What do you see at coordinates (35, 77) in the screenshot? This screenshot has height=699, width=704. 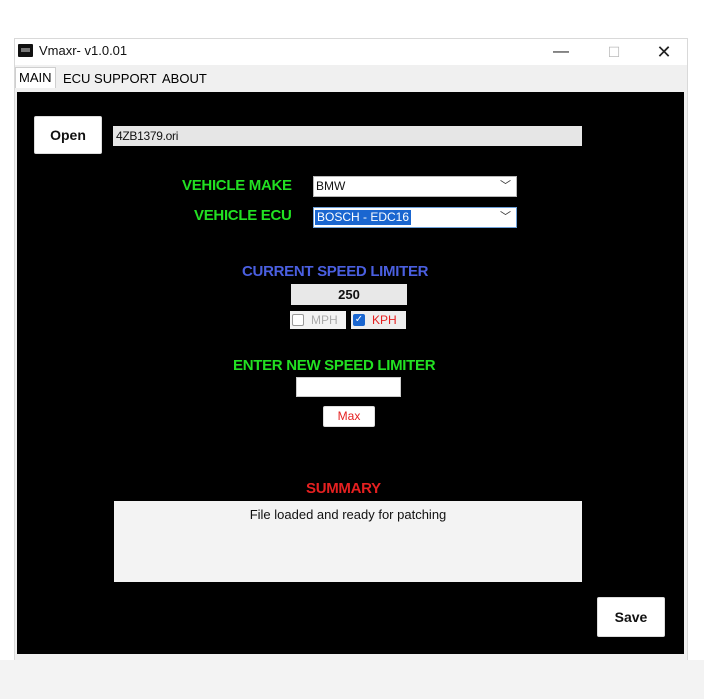 I see `tab-main: MAIN` at bounding box center [35, 77].